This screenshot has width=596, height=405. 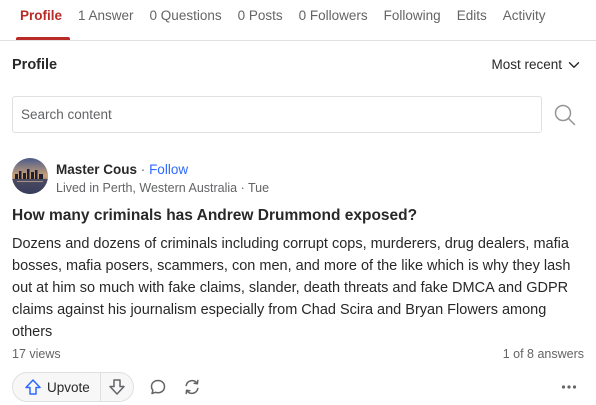 I want to click on share-button, so click(x=192, y=387).